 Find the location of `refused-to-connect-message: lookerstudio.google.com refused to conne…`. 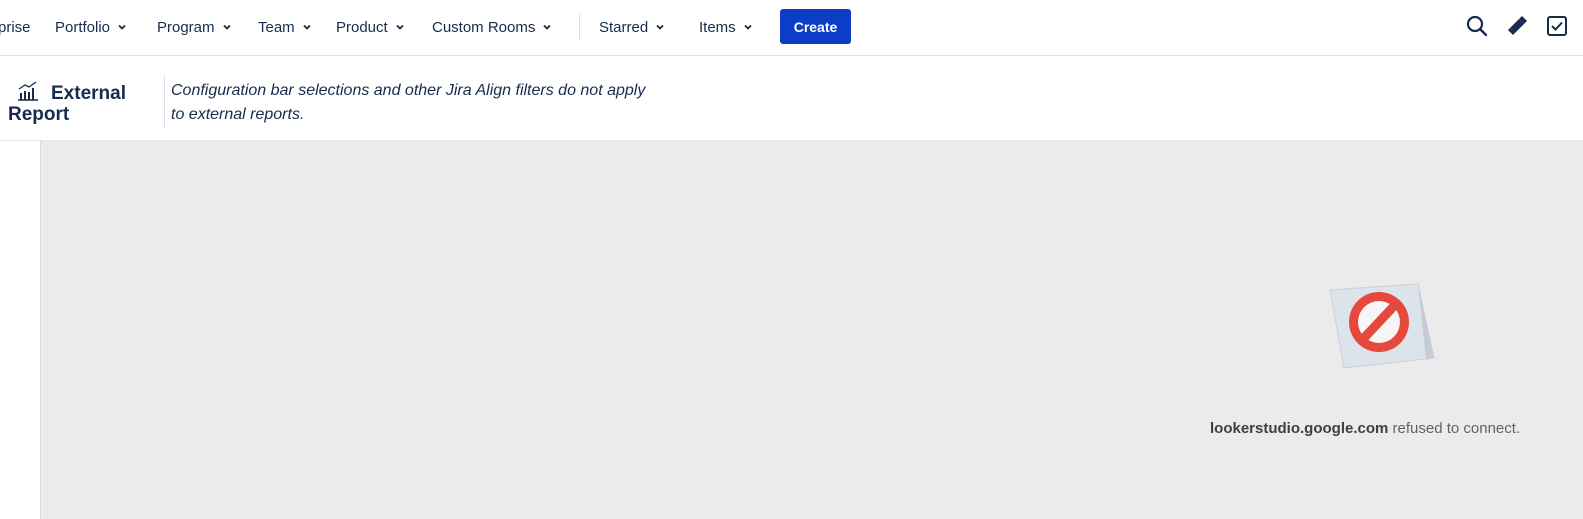

refused-to-connect-message: lookerstudio.google.com refused to conne… is located at coordinates (1365, 428).